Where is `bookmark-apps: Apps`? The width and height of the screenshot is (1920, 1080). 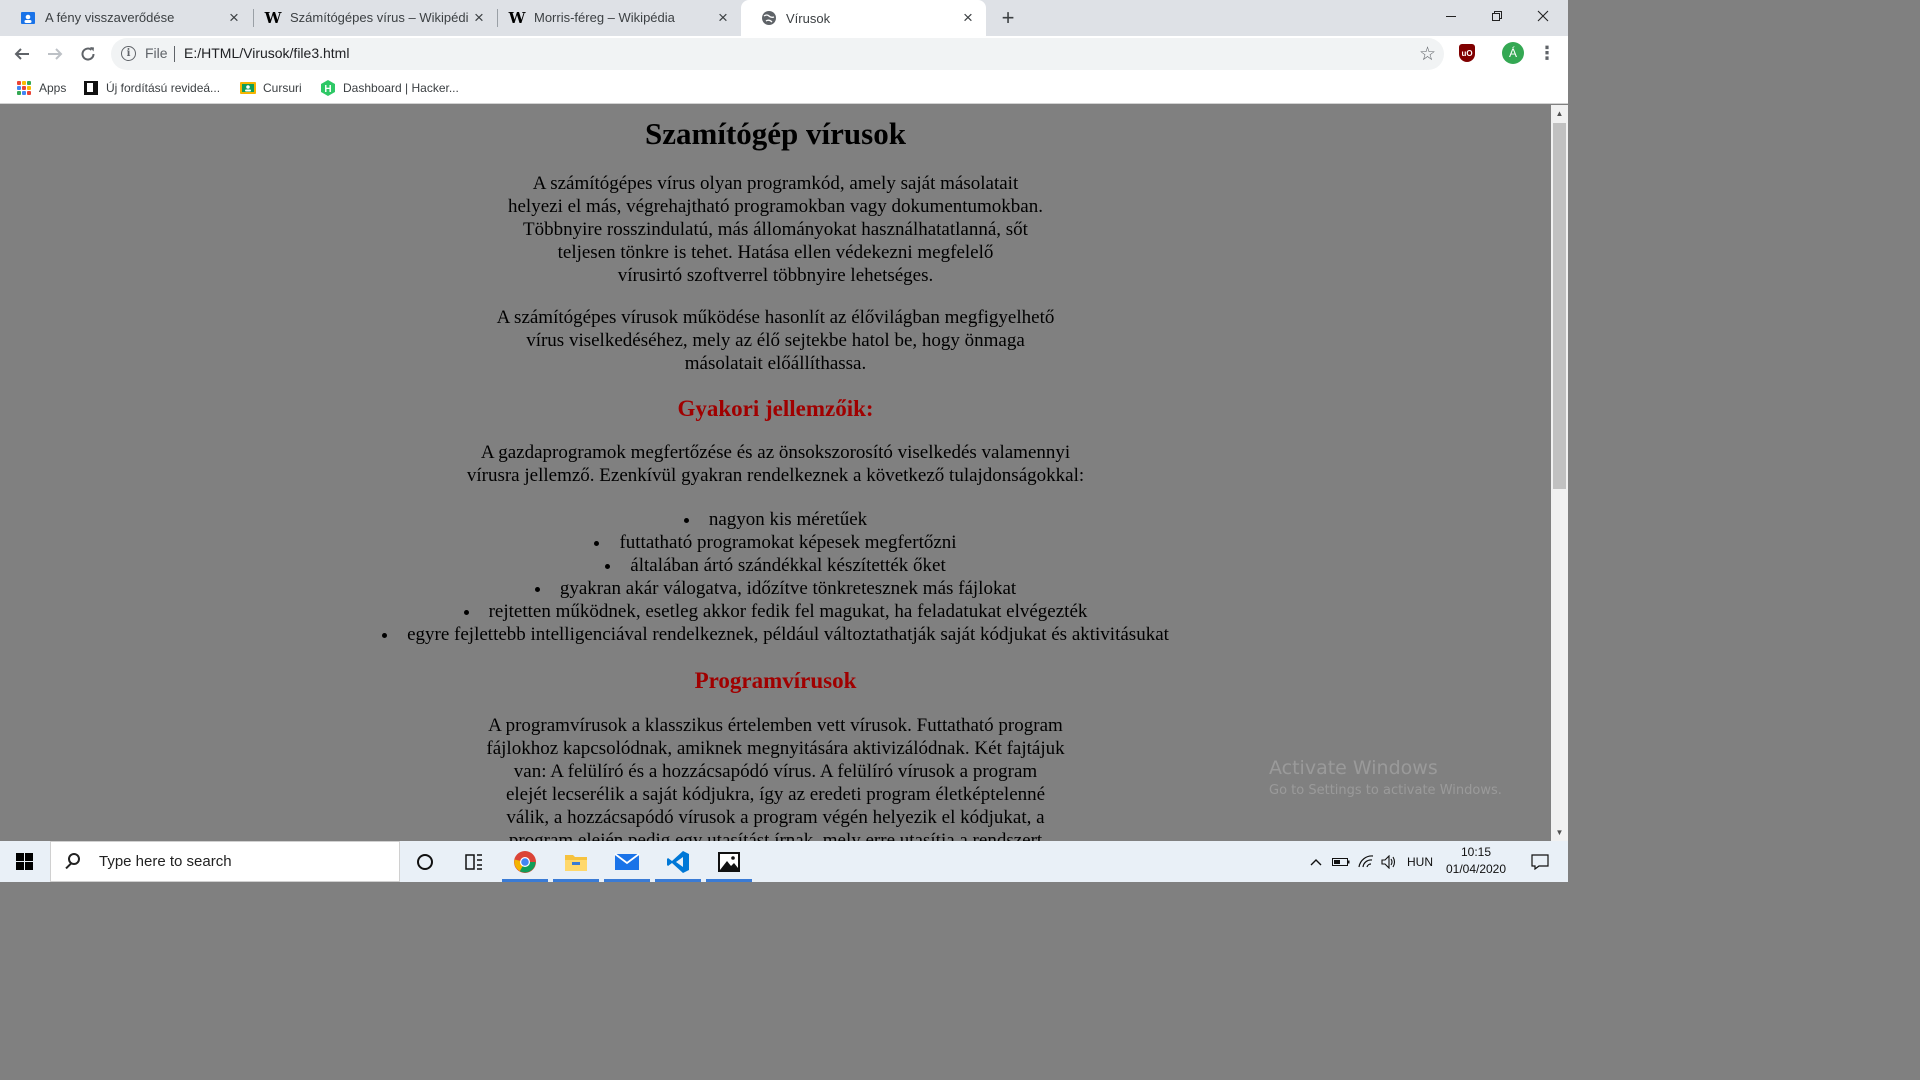
bookmark-apps: Apps is located at coordinates (41, 88).